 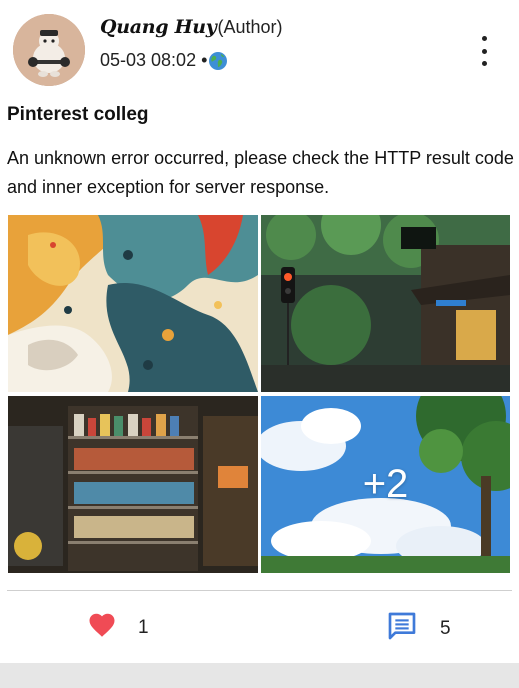 I want to click on comment-icon, so click(x=402, y=628).